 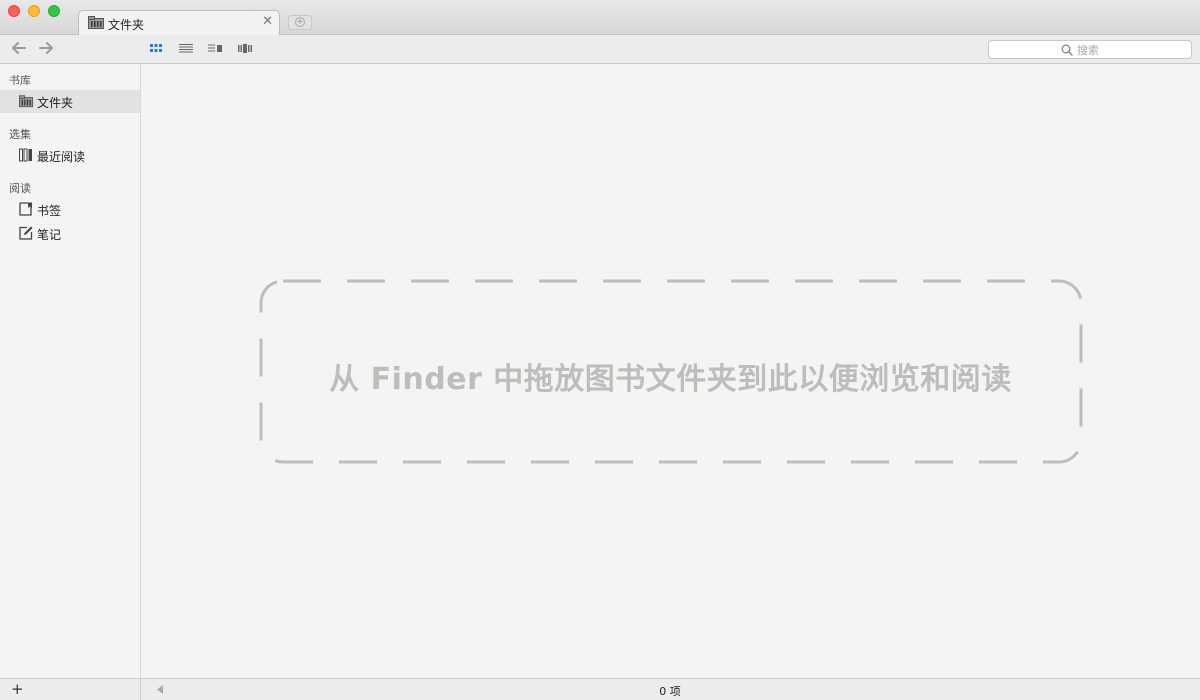 I want to click on item-count: 0 项, so click(x=670, y=691).